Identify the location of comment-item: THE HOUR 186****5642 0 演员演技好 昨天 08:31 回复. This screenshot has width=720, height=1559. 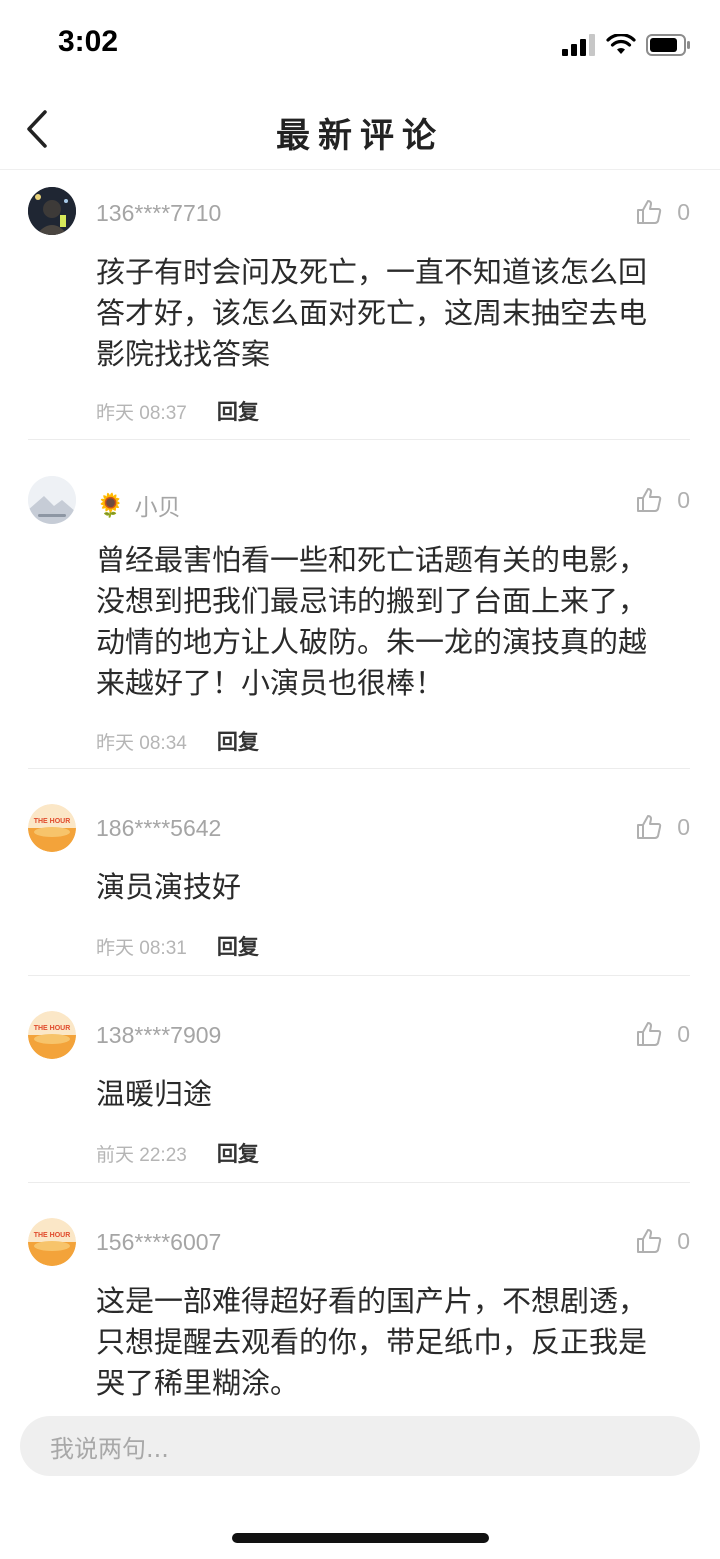
(359, 872).